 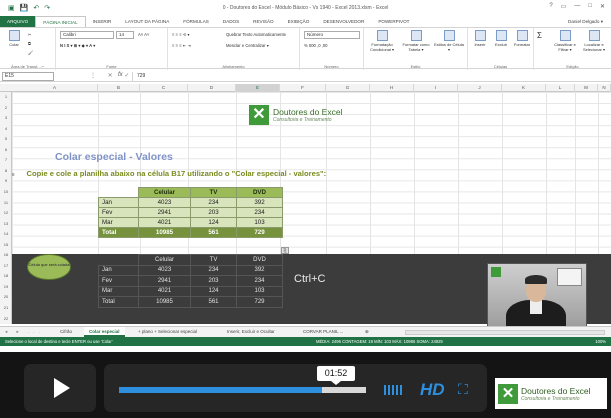 I want to click on row-header: 17, so click(x=6, y=265).